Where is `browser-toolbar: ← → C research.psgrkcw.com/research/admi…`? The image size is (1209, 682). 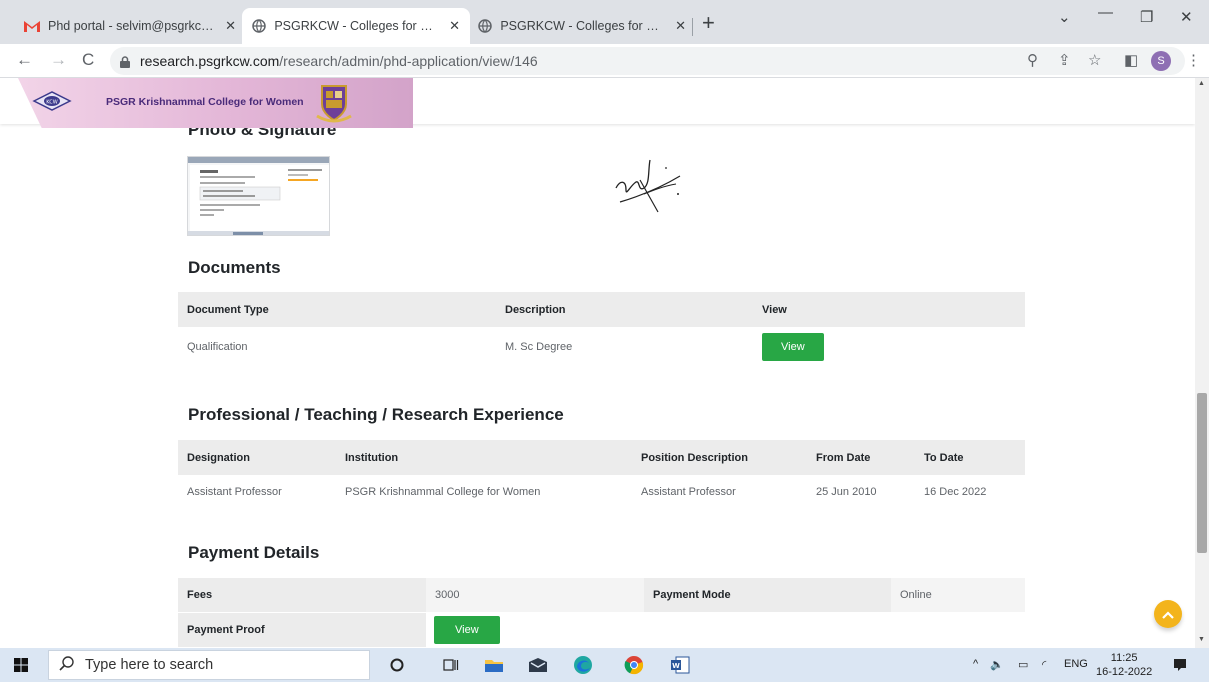 browser-toolbar: ← → C research.psgrkcw.com/research/admi… is located at coordinates (604, 61).